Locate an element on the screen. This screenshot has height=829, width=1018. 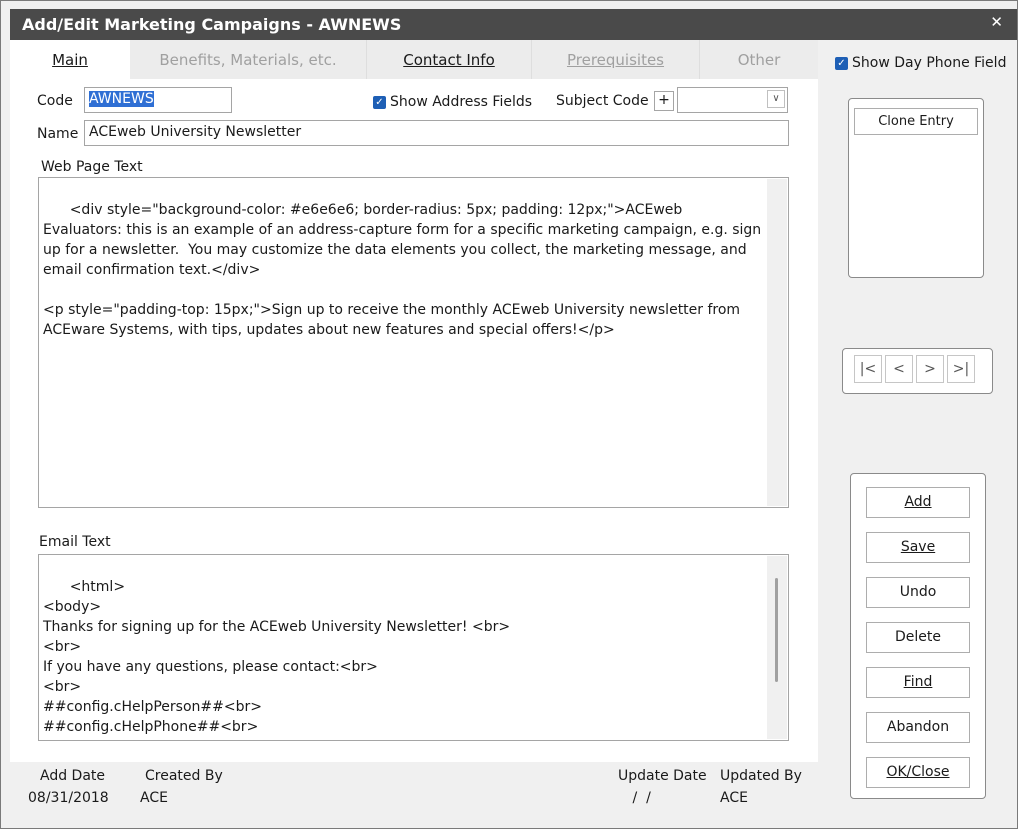
web-page-text-scrollbar is located at coordinates (777, 342).